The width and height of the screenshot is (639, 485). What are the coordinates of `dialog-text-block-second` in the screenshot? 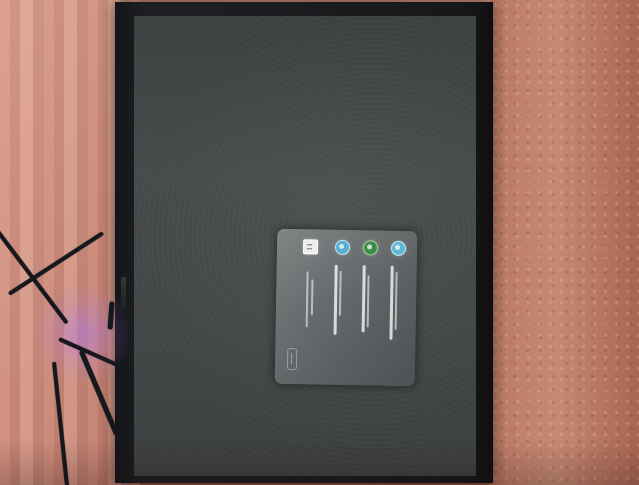 It's located at (364, 306).